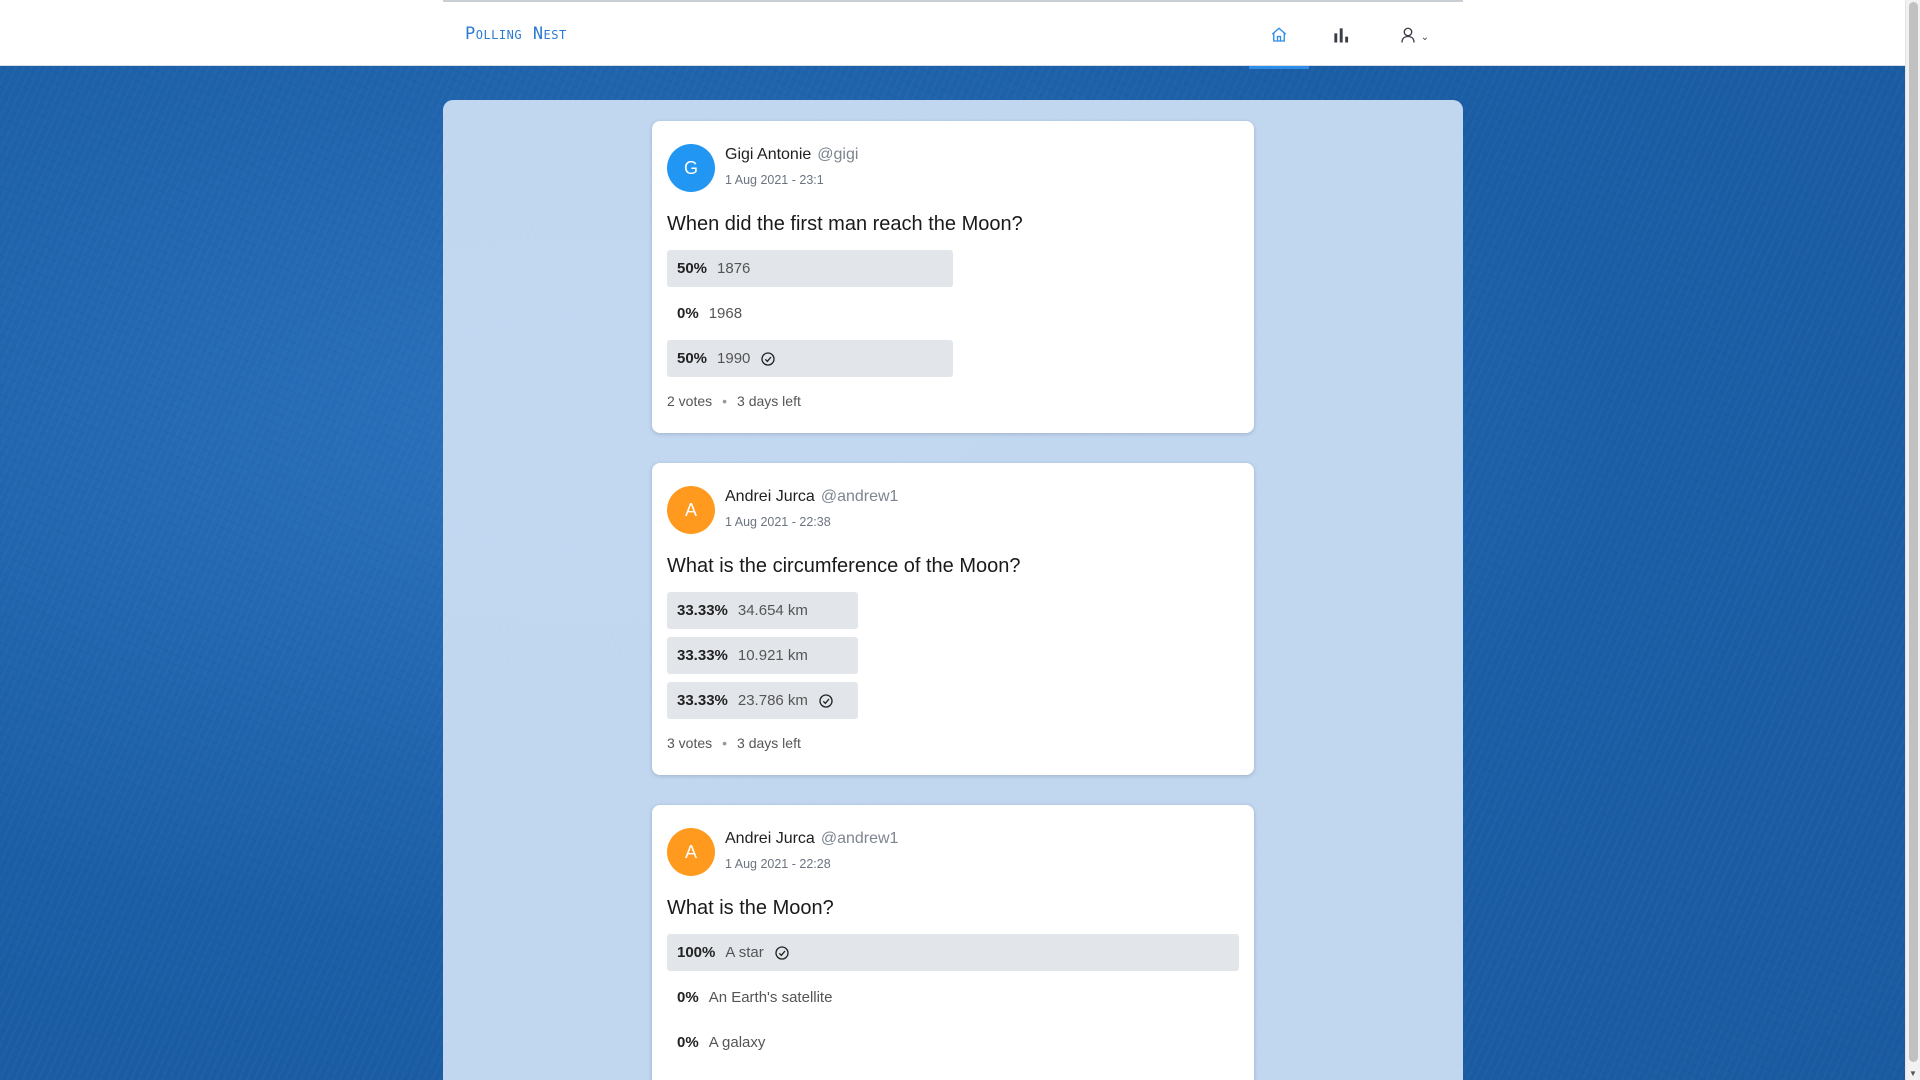 Image resolution: width=1920 pixels, height=1080 pixels. I want to click on user-menu: ⌄, so click(1414, 35).